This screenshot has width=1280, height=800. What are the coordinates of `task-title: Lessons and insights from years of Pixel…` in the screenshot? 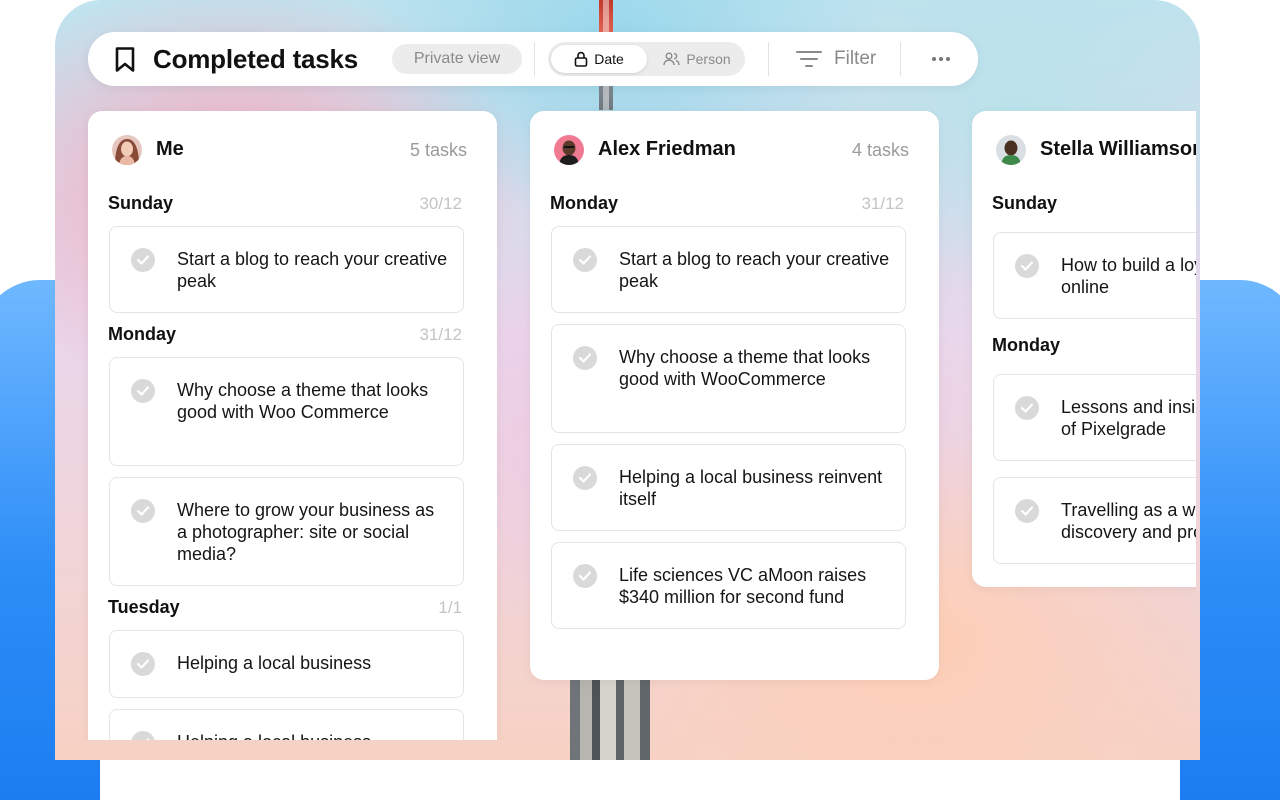 It's located at (1128, 418).